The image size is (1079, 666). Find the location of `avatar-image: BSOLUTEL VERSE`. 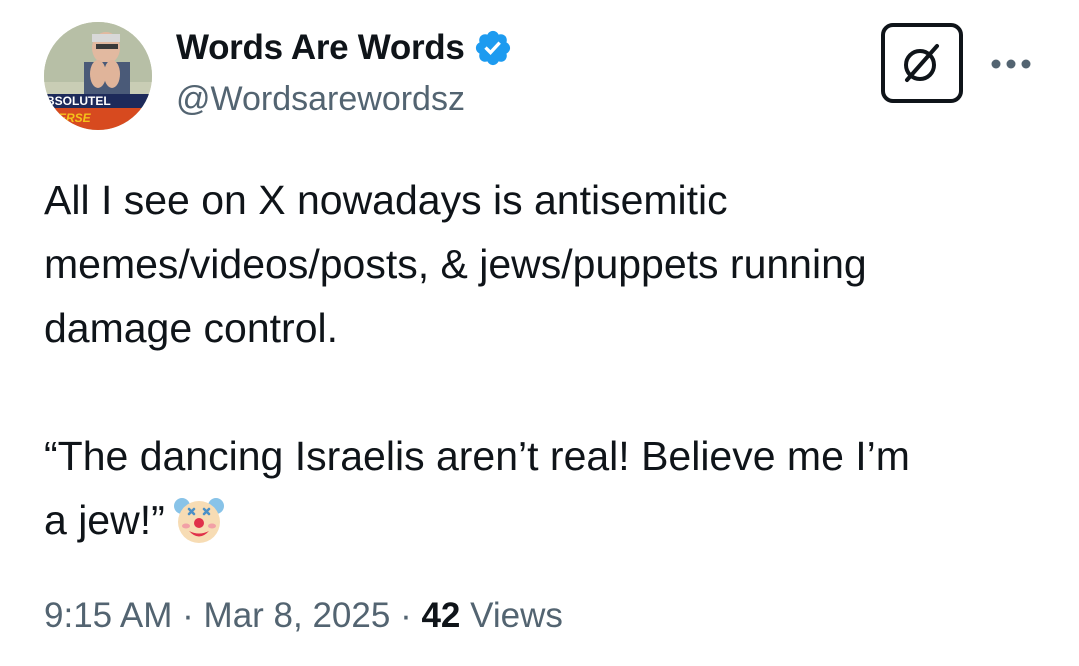

avatar-image: BSOLUTEL VERSE is located at coordinates (98, 76).